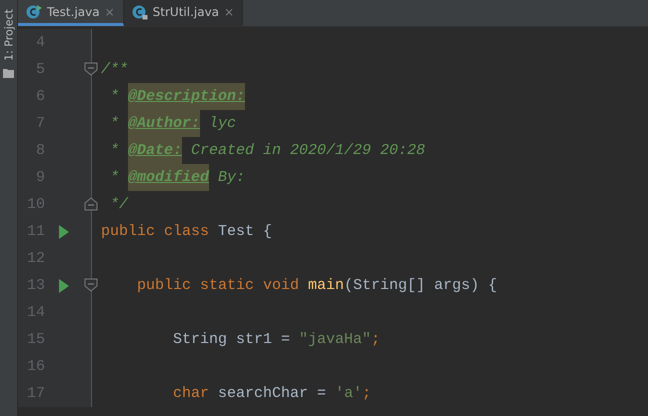  What do you see at coordinates (259, 150) in the screenshot?
I see `code-line: * @Date: Created in 2020/1/29 20:28` at bounding box center [259, 150].